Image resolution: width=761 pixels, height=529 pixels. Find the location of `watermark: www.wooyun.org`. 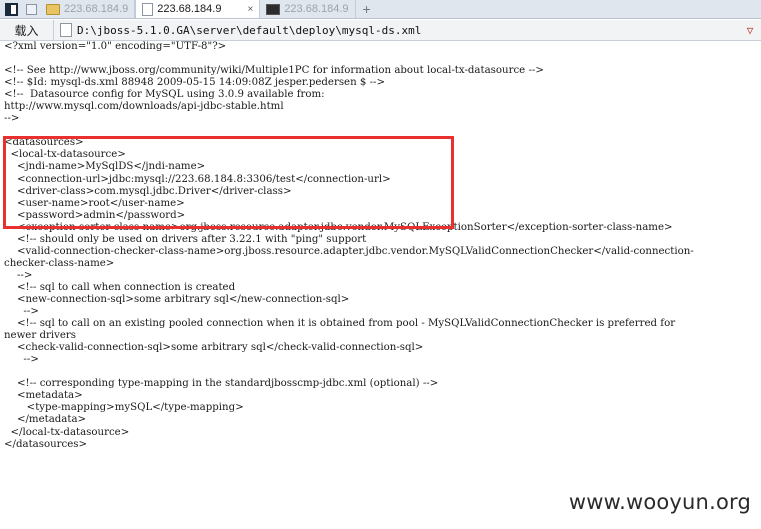

watermark: www.wooyun.org is located at coordinates (659, 502).